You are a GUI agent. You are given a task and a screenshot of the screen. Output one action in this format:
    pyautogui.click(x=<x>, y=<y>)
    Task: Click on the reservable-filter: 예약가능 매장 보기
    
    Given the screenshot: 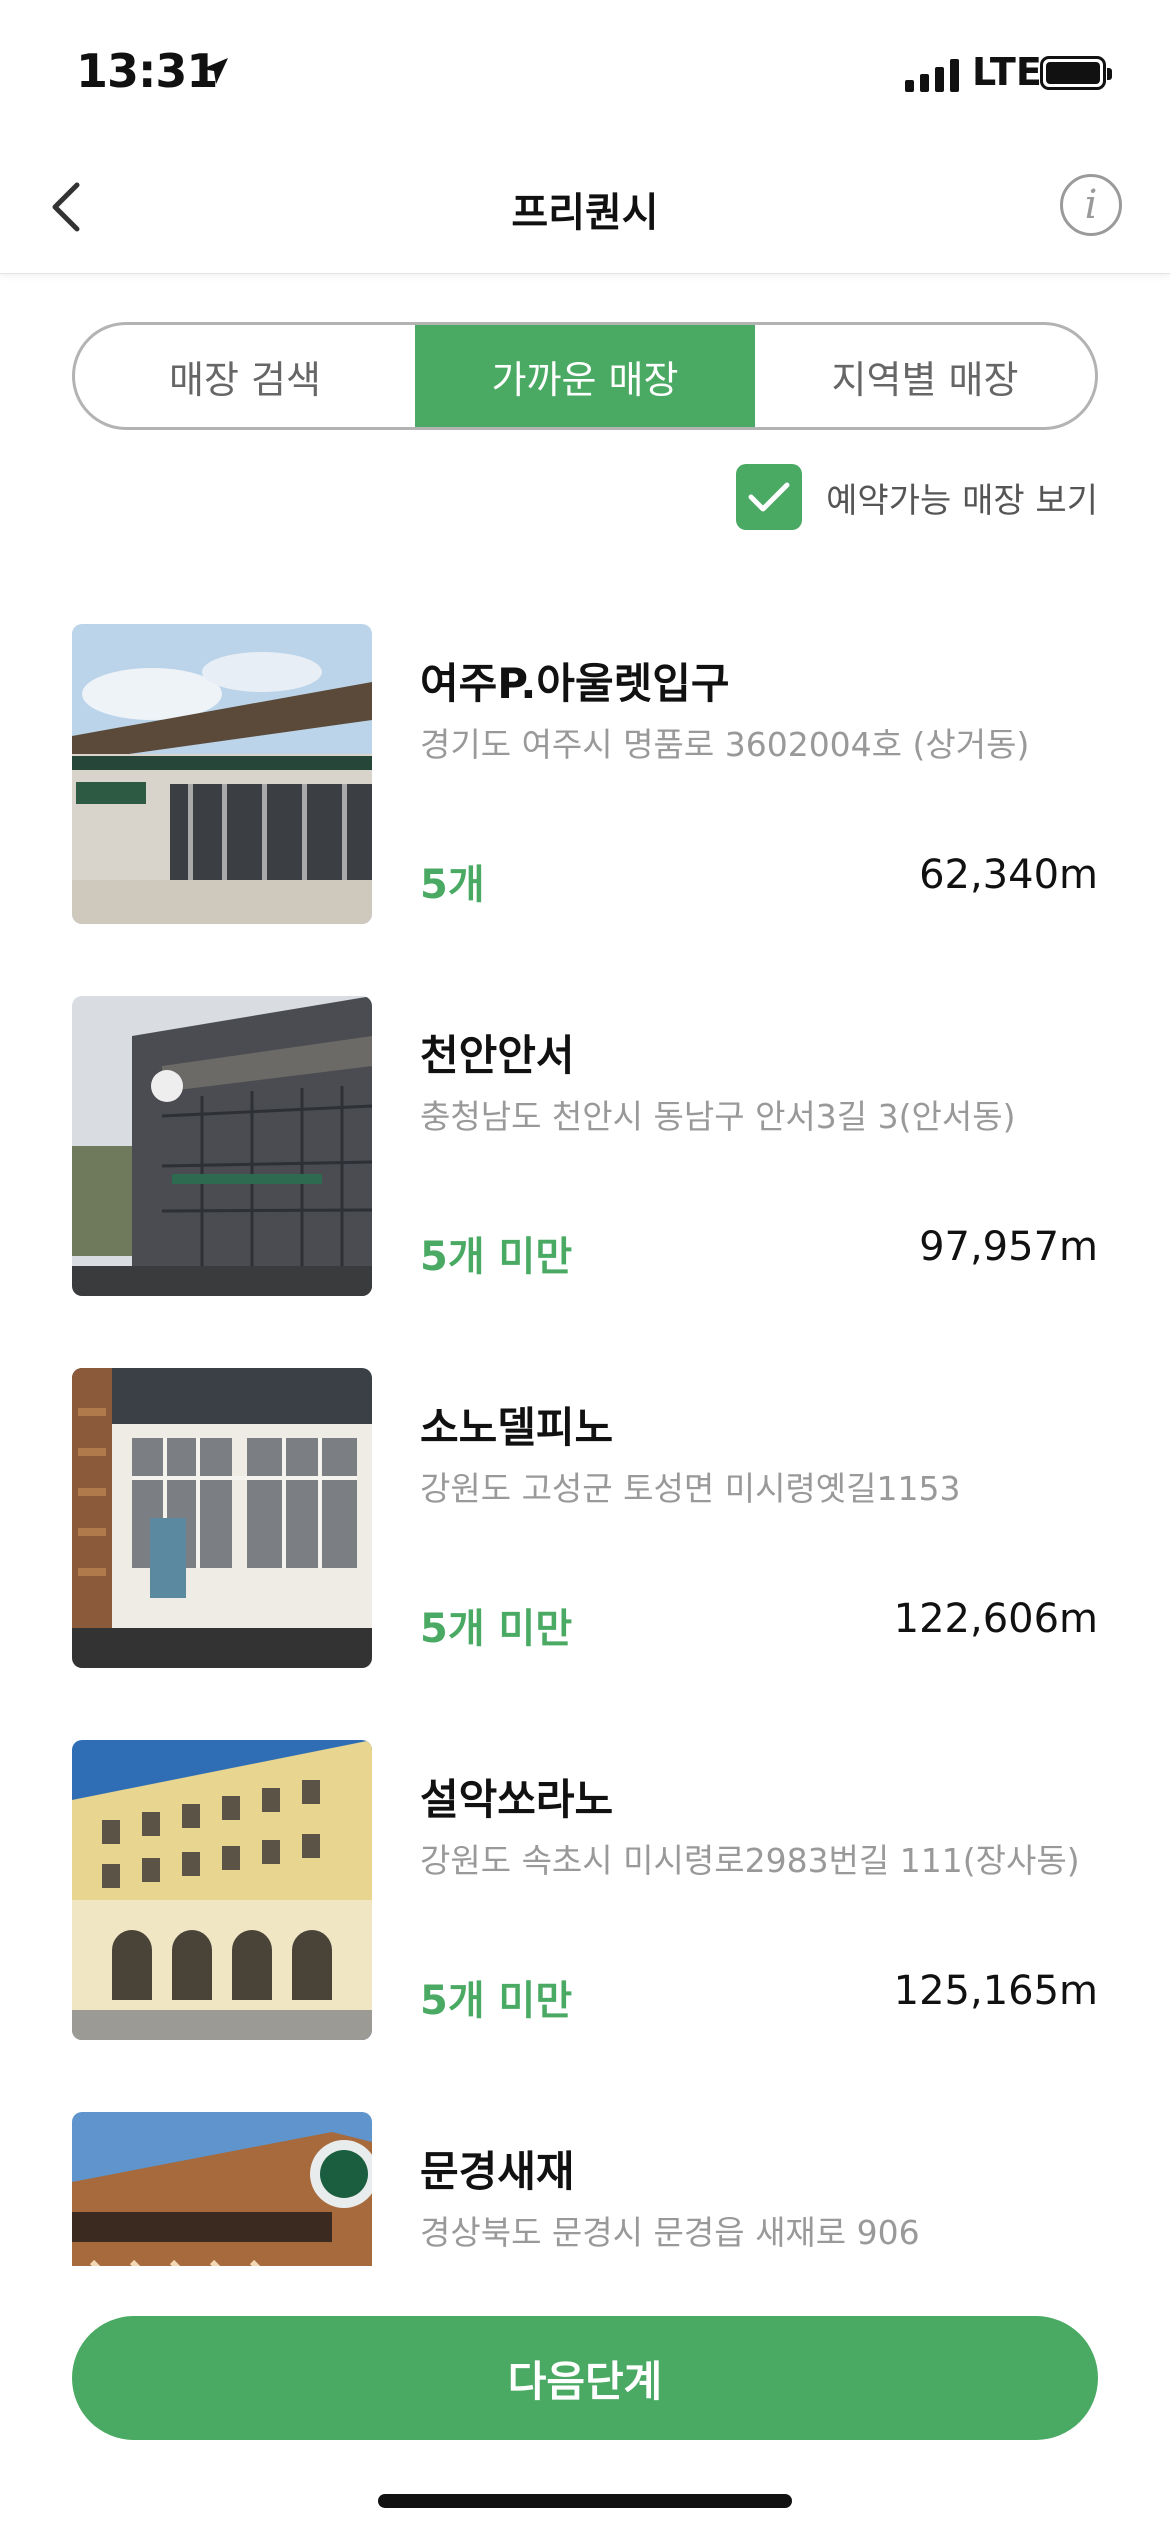 What is the action you would take?
    pyautogui.click(x=917, y=497)
    